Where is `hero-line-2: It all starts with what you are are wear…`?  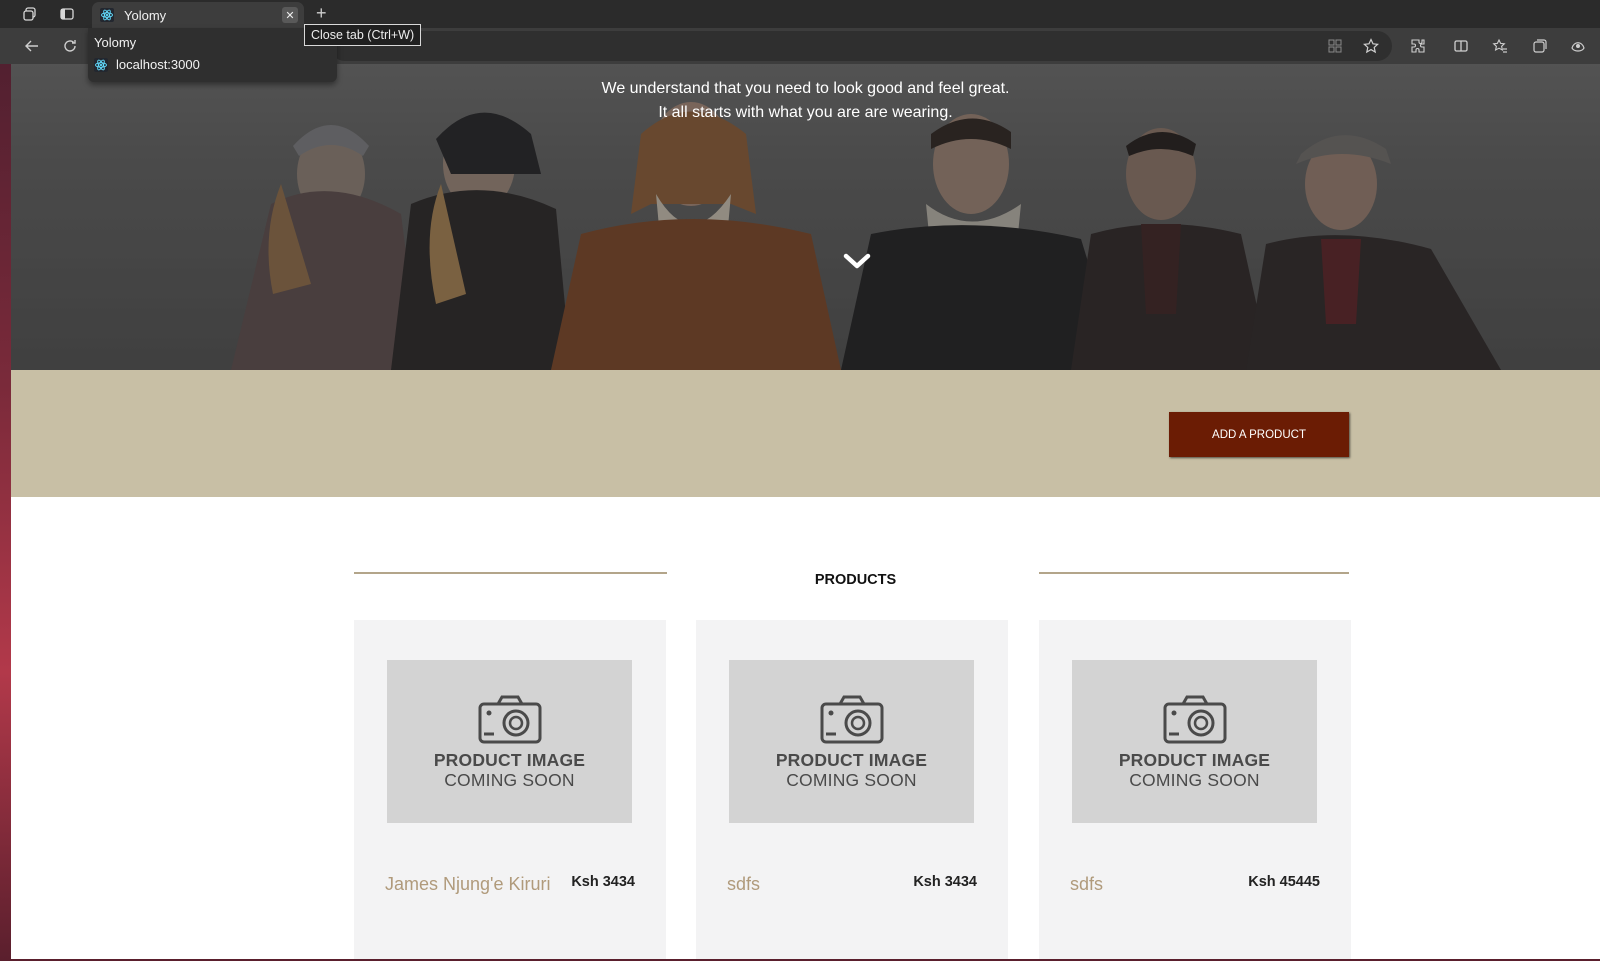
hero-line-2: It all starts with what you are are wear… is located at coordinates (805, 112).